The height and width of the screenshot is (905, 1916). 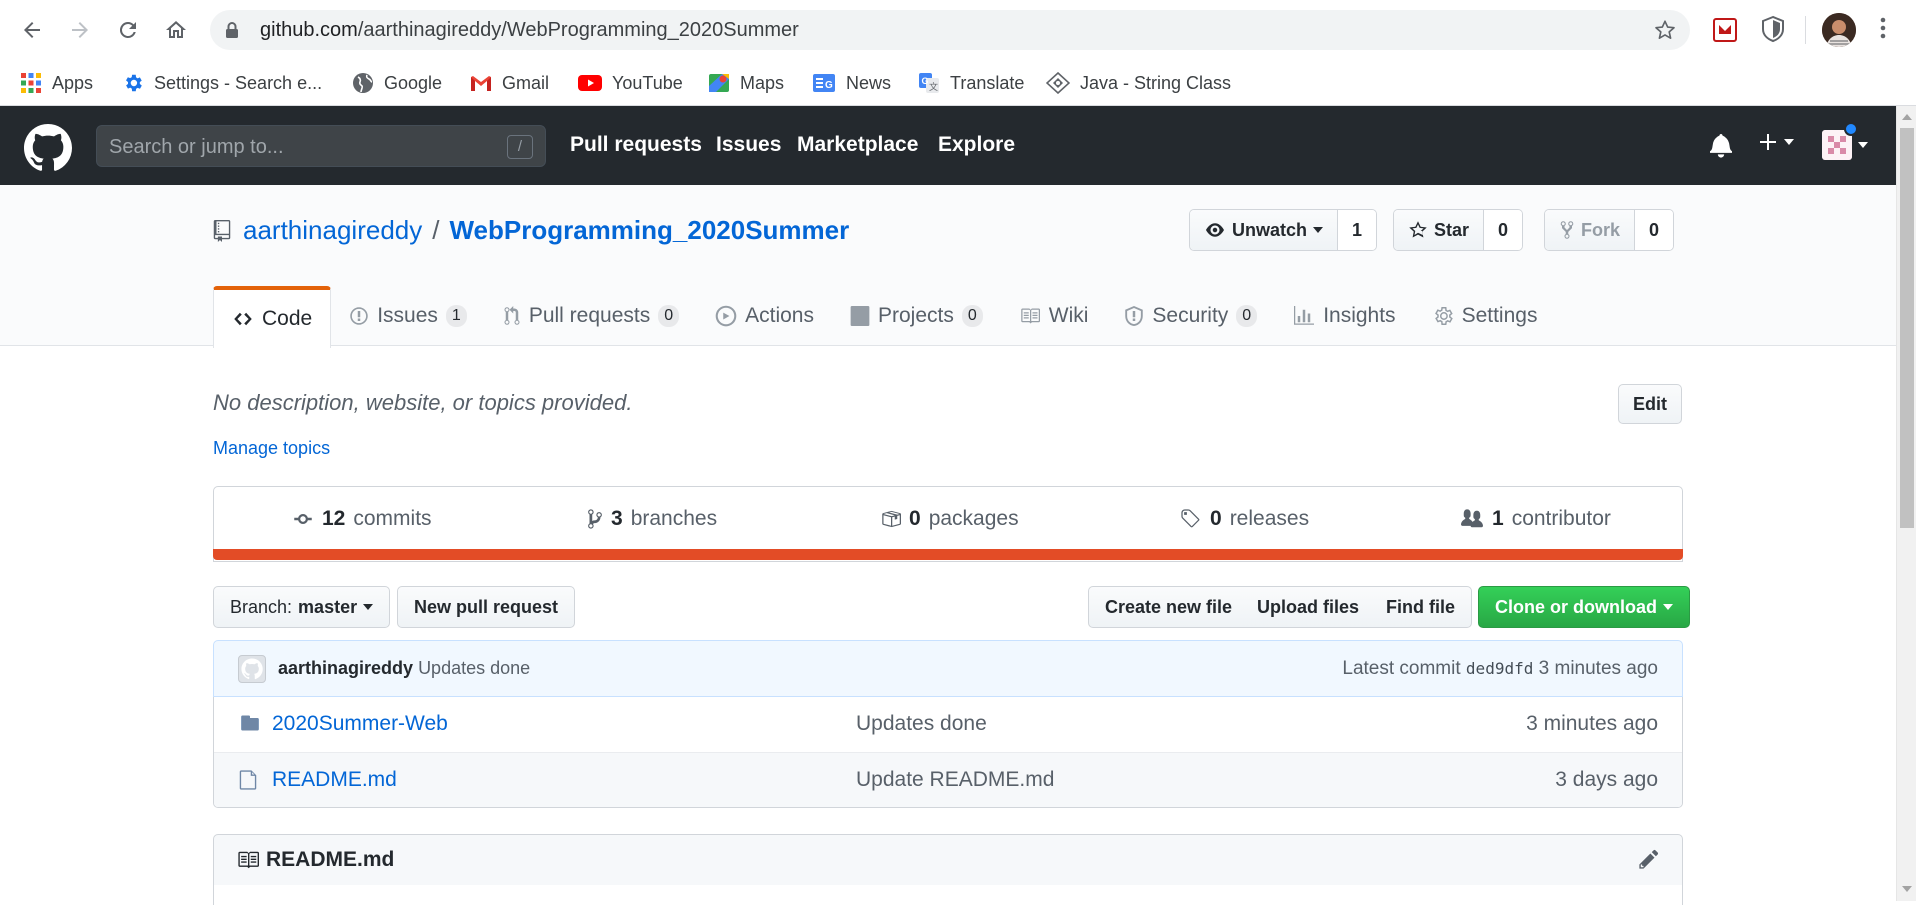 I want to click on folder-icon, so click(x=250, y=723).